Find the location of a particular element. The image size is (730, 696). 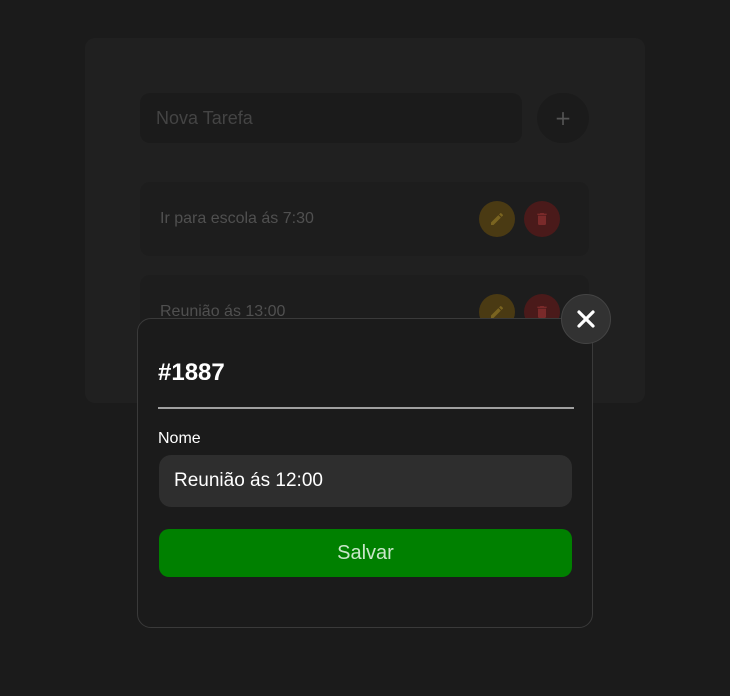

task-name-input is located at coordinates (365, 481).